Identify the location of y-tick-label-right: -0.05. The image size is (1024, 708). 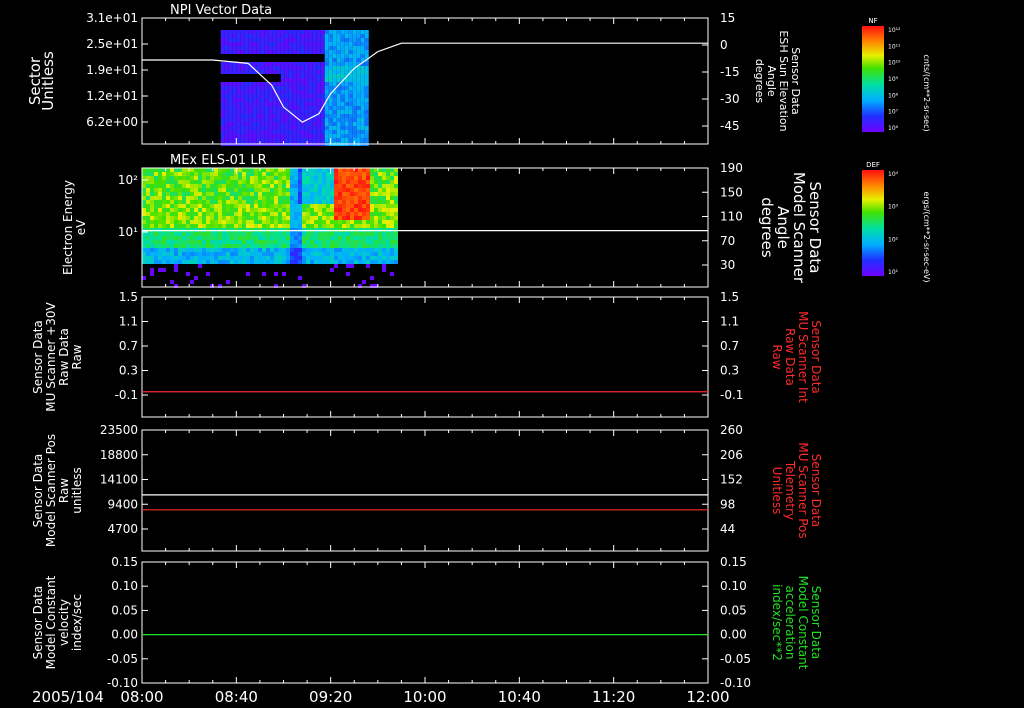
(735, 659).